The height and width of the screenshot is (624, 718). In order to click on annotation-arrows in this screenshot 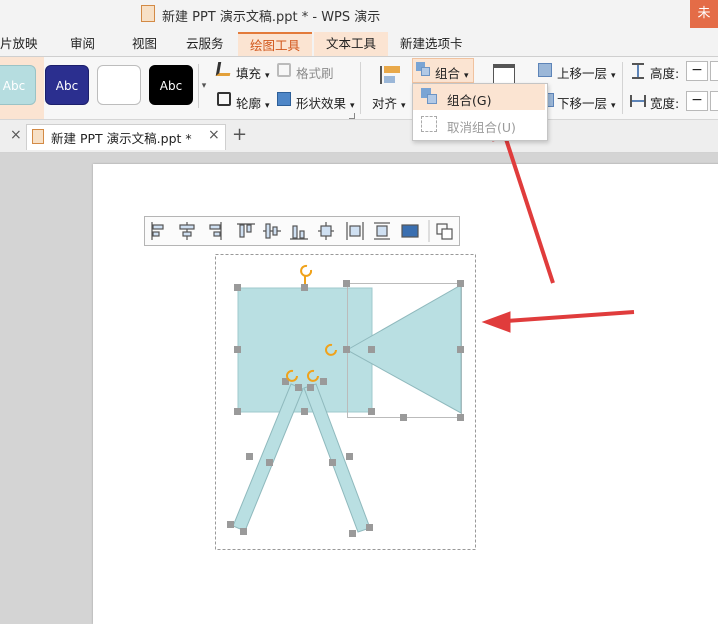, I will do `click(558, 222)`.